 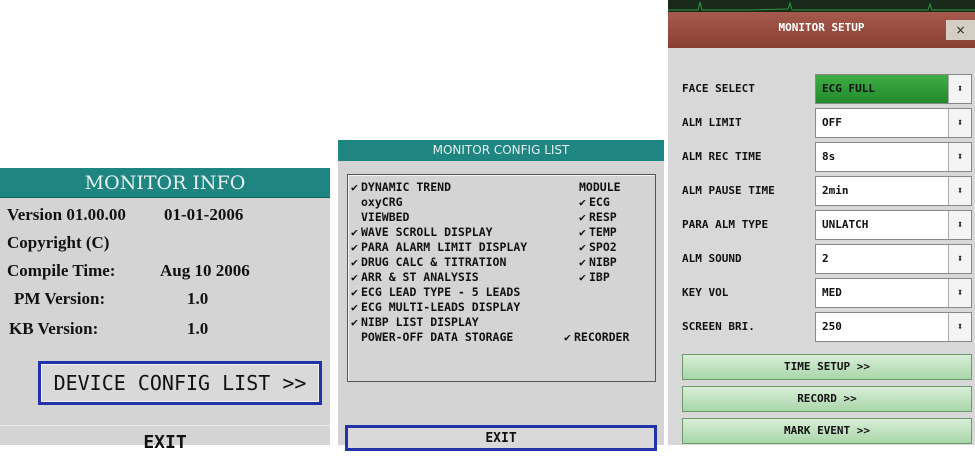 What do you see at coordinates (436, 307) in the screenshot?
I see `feature-item: ✔ ECG MULTI-LEADS DISPLAY` at bounding box center [436, 307].